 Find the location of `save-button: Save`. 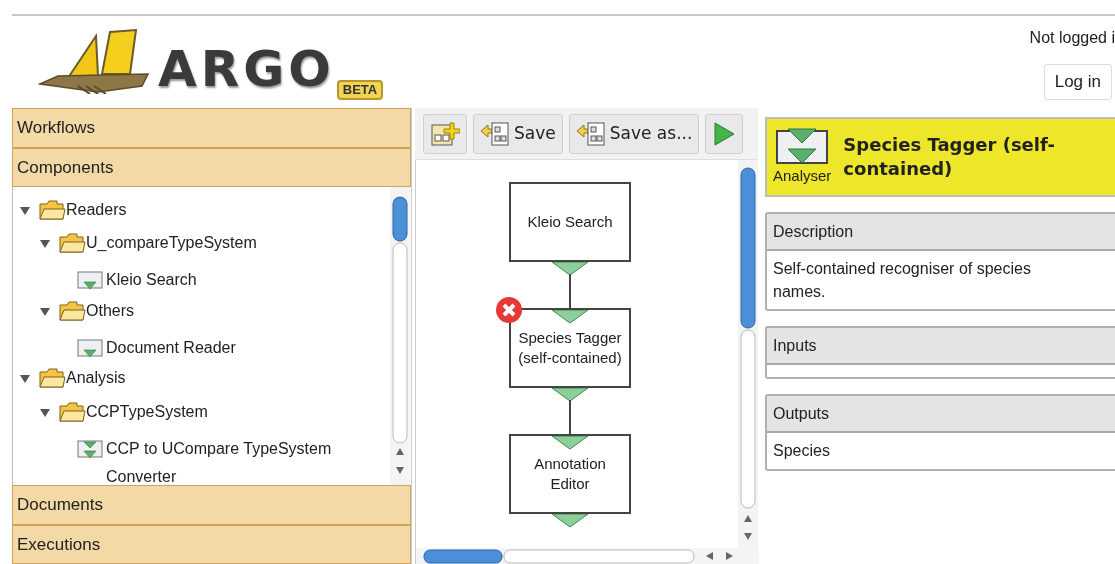

save-button: Save is located at coordinates (518, 133).